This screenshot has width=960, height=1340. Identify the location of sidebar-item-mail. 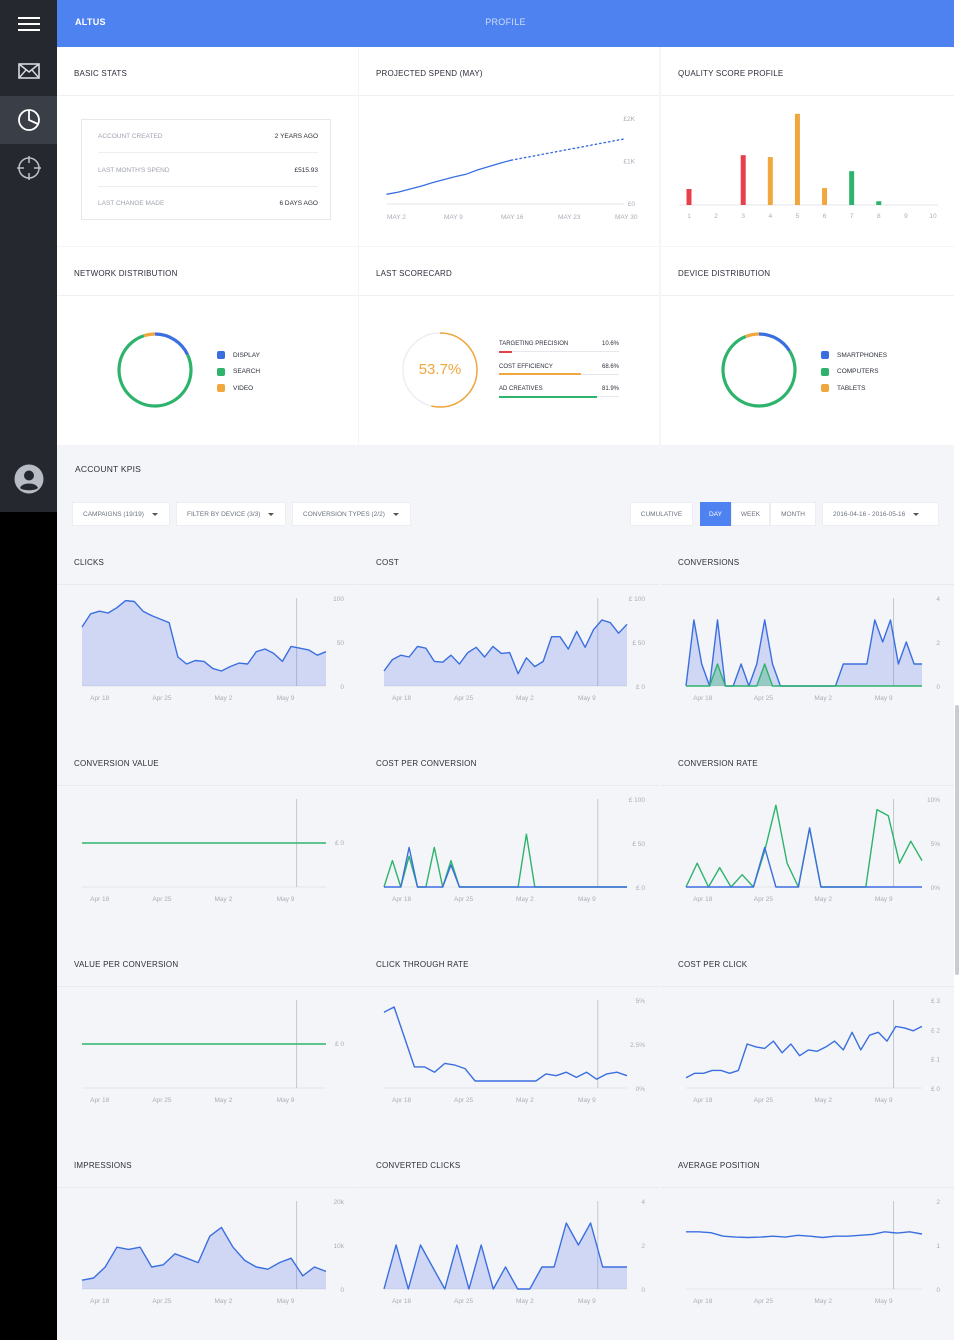
(28, 71).